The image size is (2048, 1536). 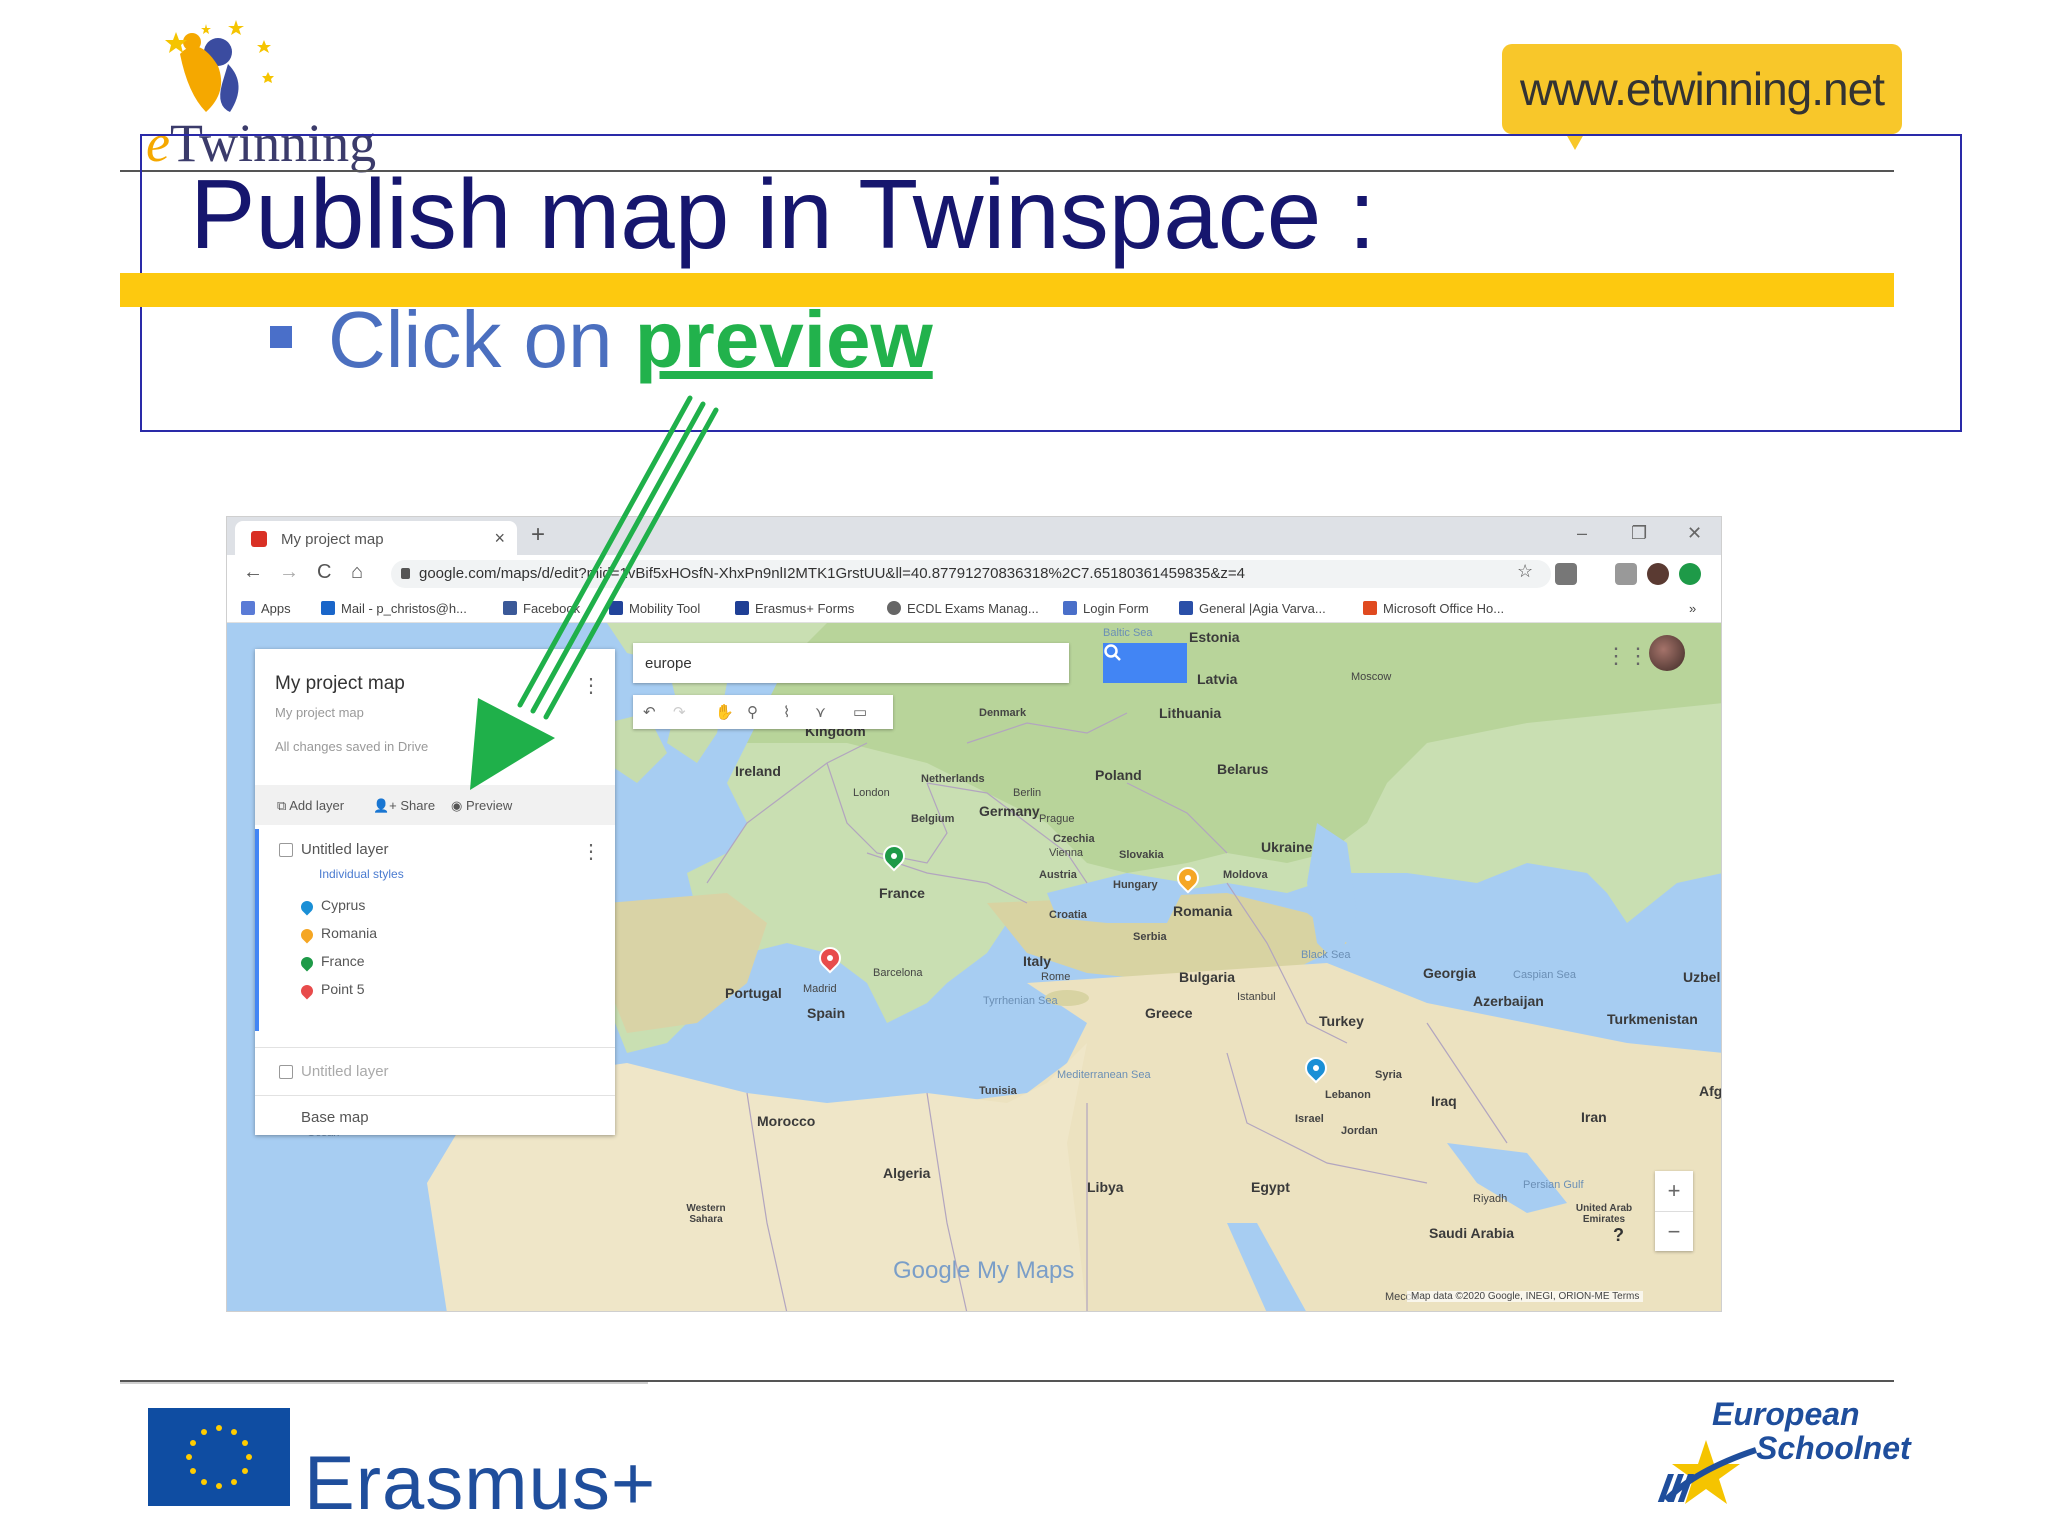 I want to click on bottom-rule-light, so click(x=384, y=1383).